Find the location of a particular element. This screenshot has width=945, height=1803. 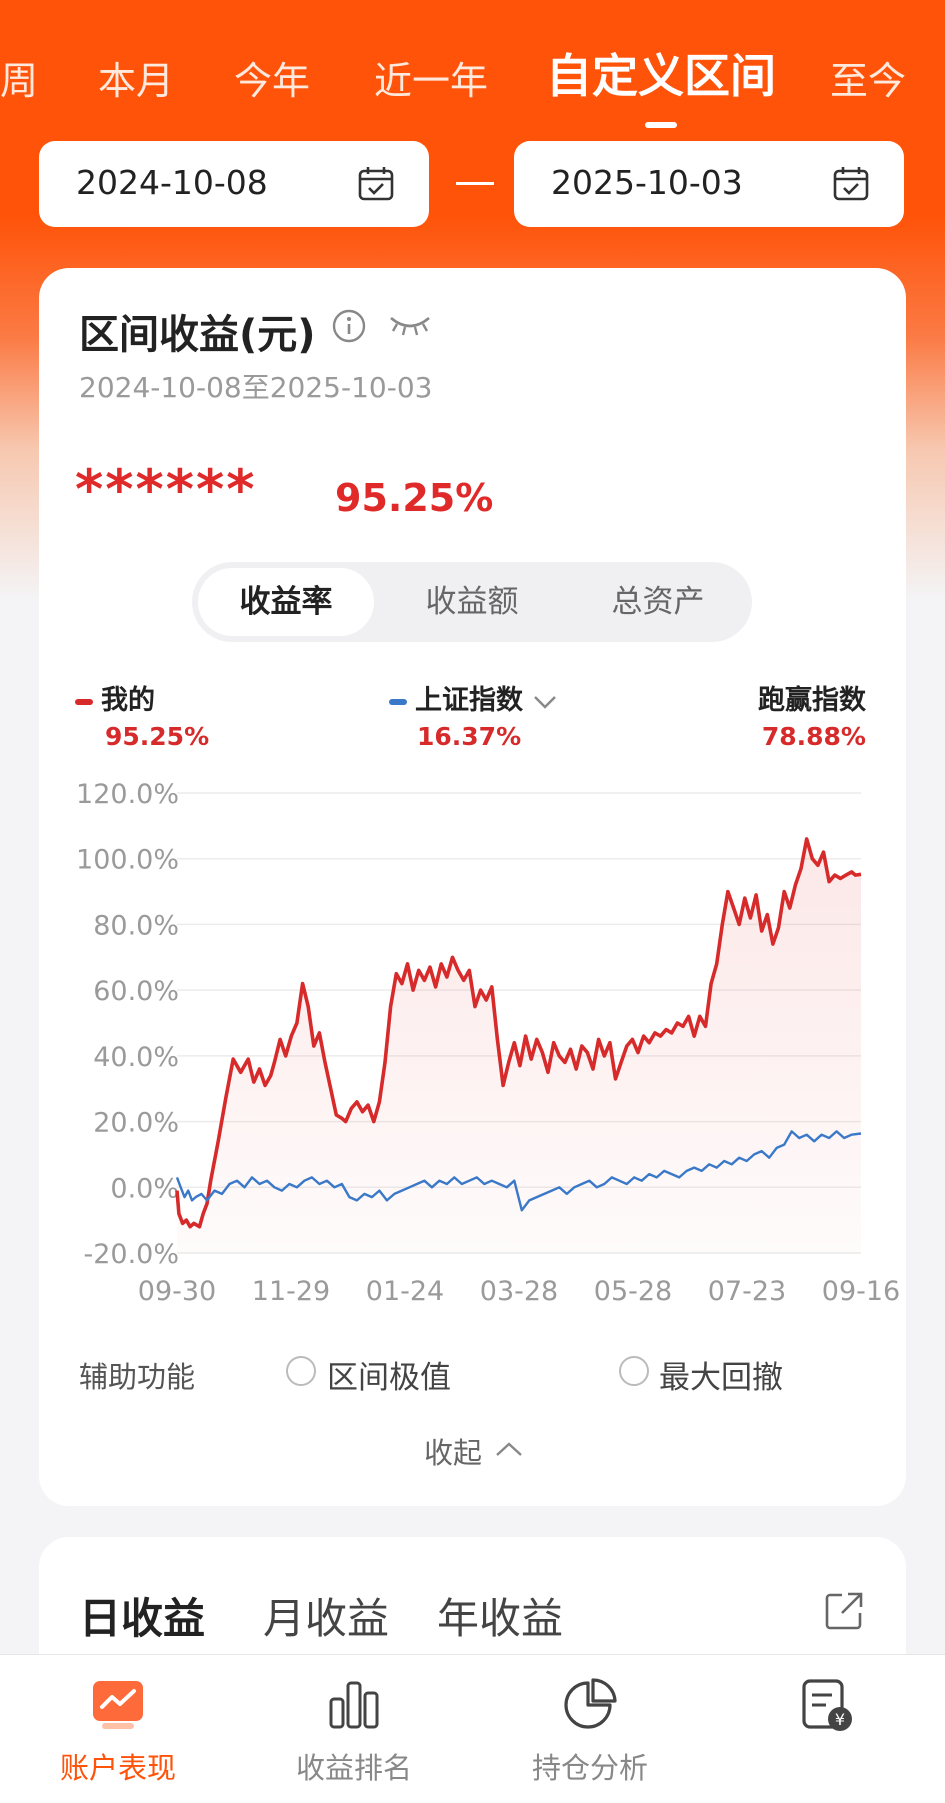

tab-custom-range: 自定义区间 is located at coordinates (661, 84).